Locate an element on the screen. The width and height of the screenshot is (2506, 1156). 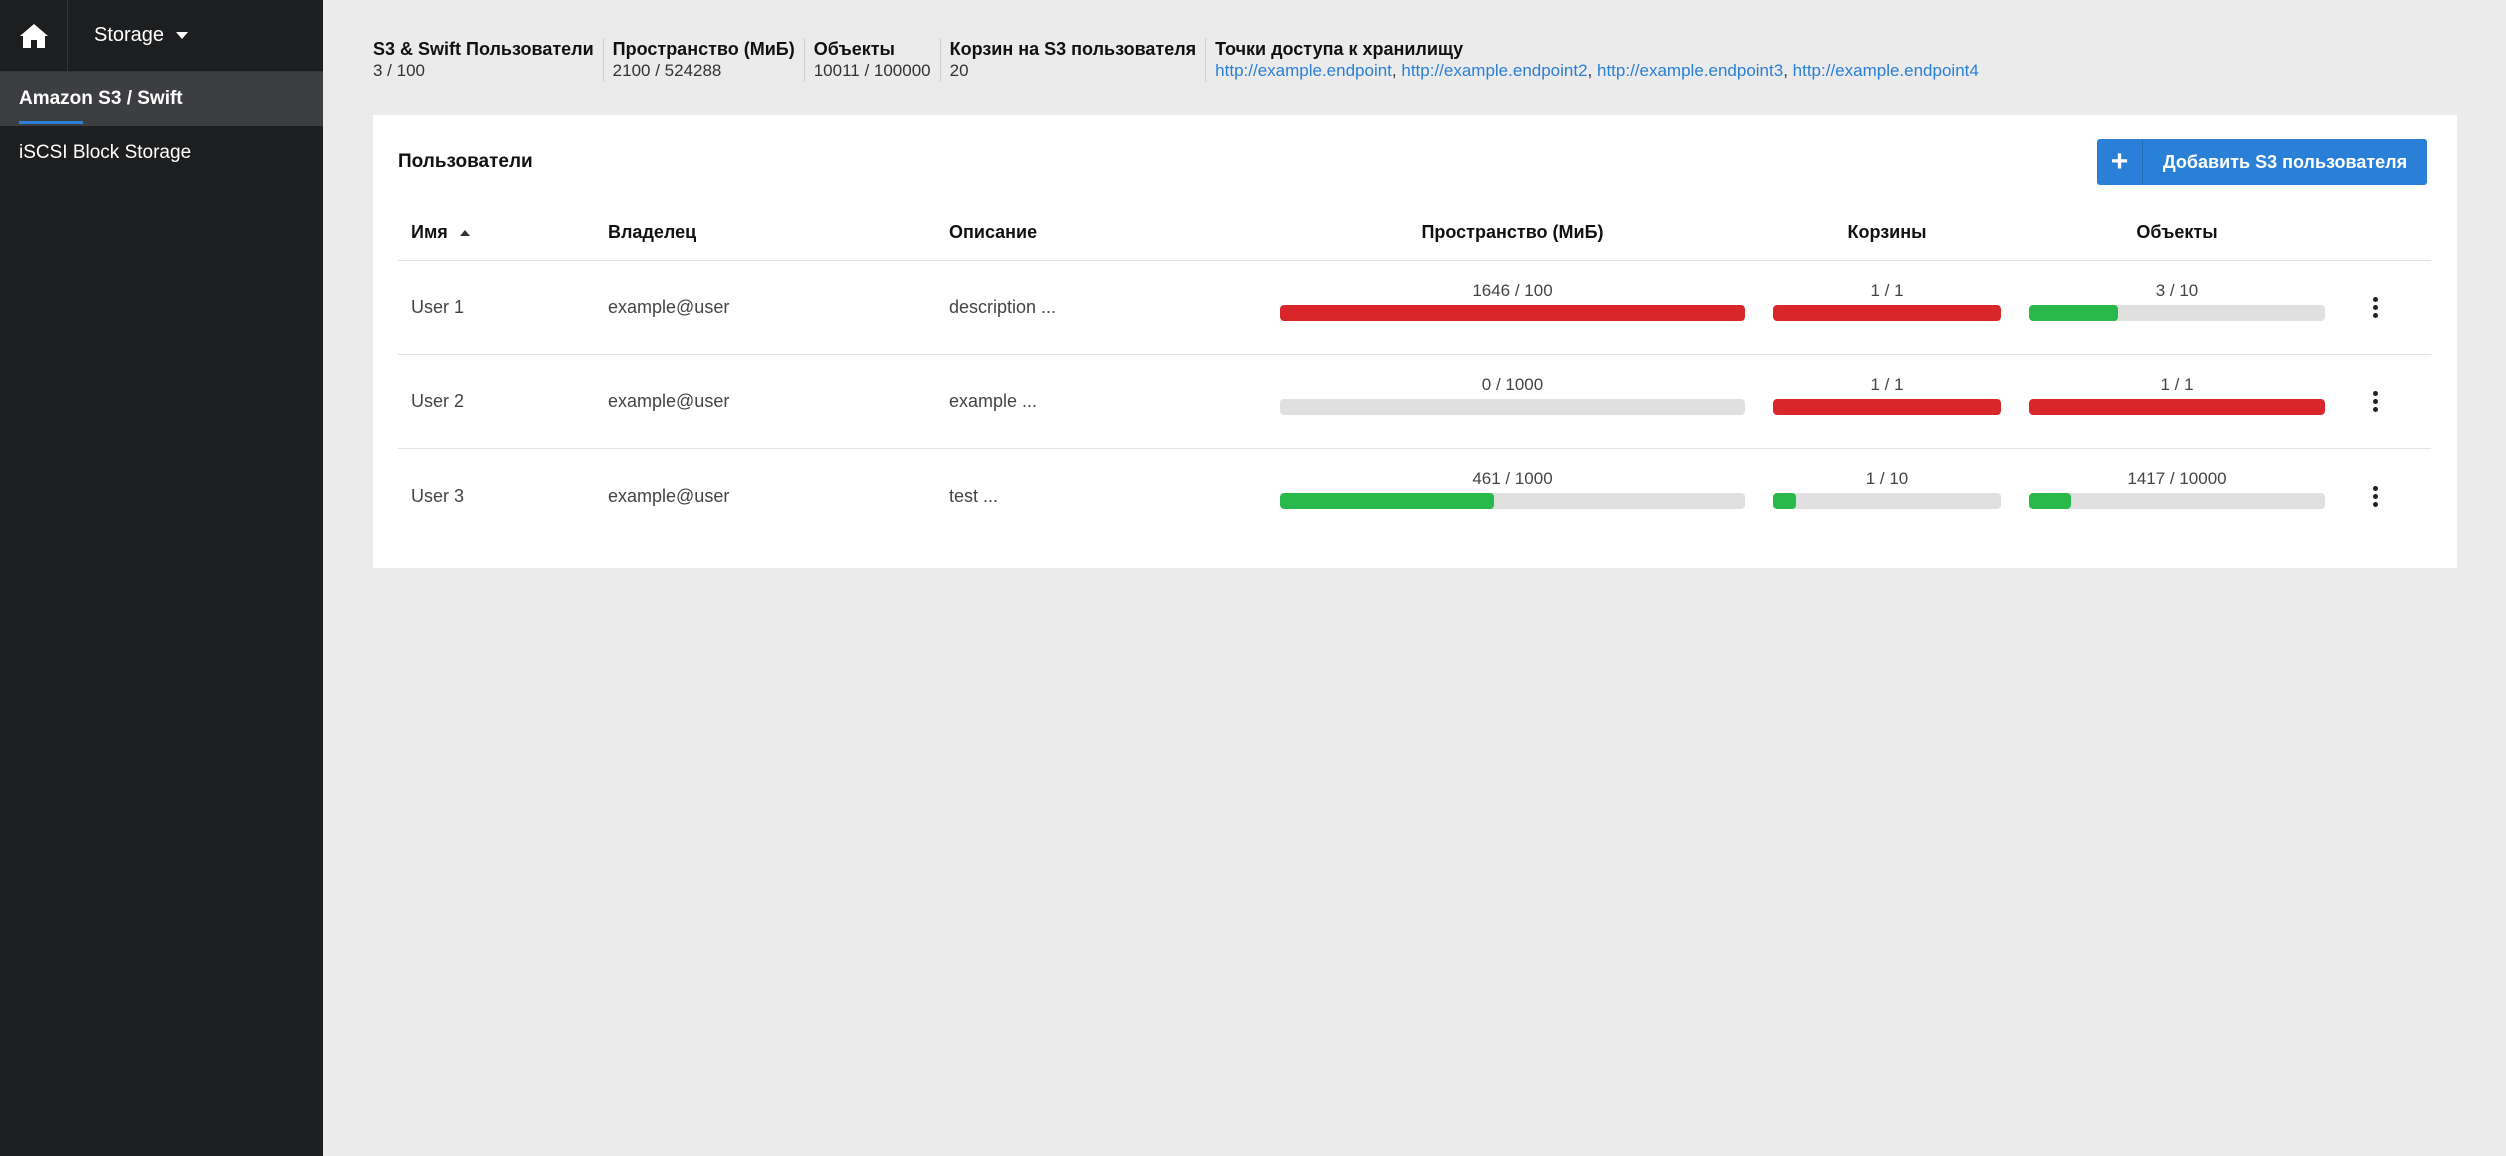
home-button is located at coordinates (34, 36).